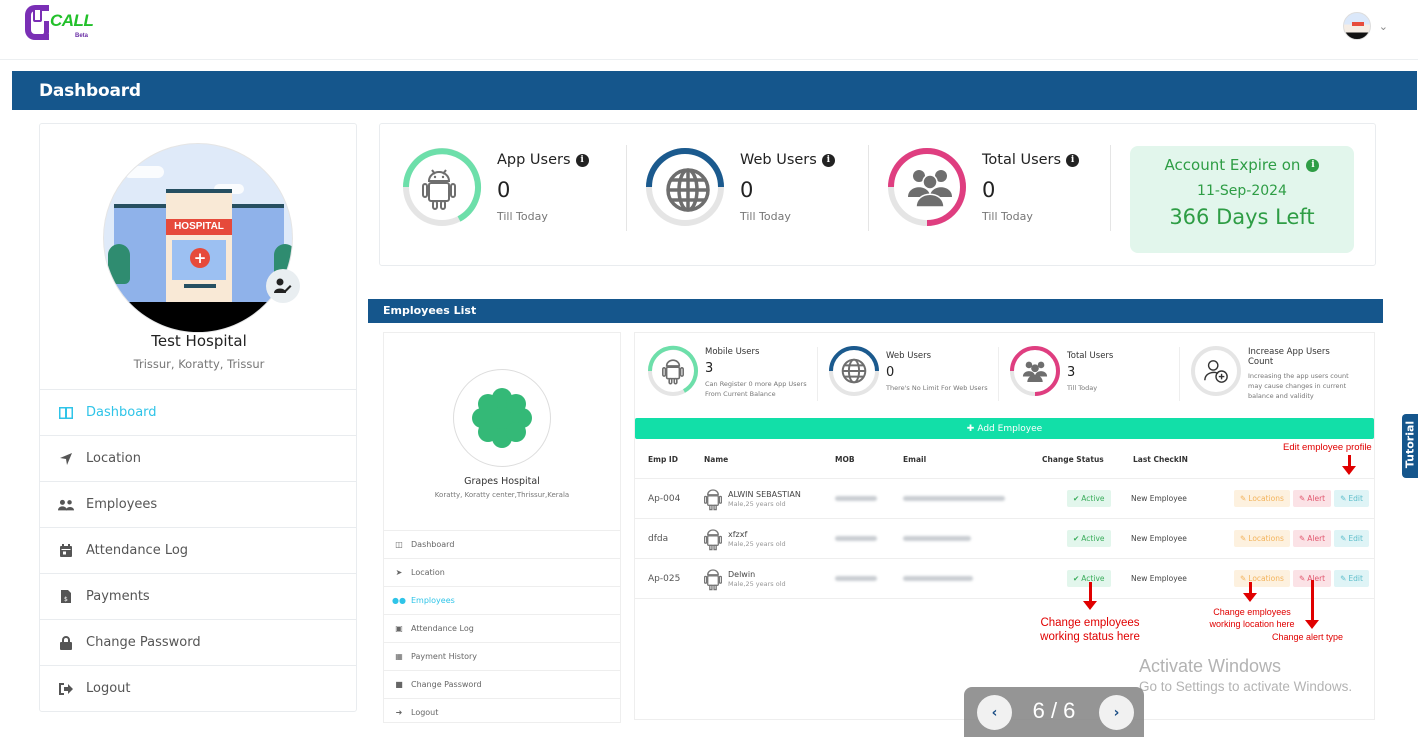 This screenshot has height=737, width=1418. What do you see at coordinates (856, 578) in the screenshot?
I see `emp-mobile-redacted` at bounding box center [856, 578].